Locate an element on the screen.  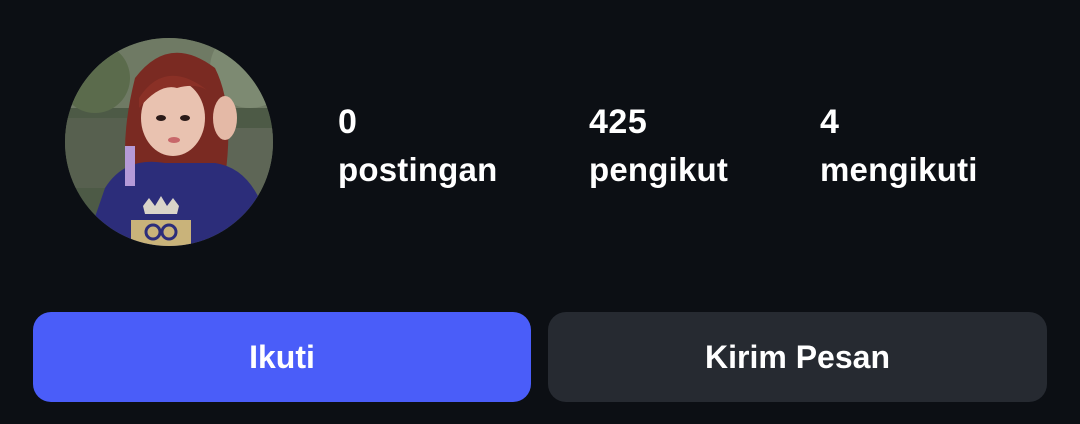
profile-photo-image is located at coordinates (169, 142).